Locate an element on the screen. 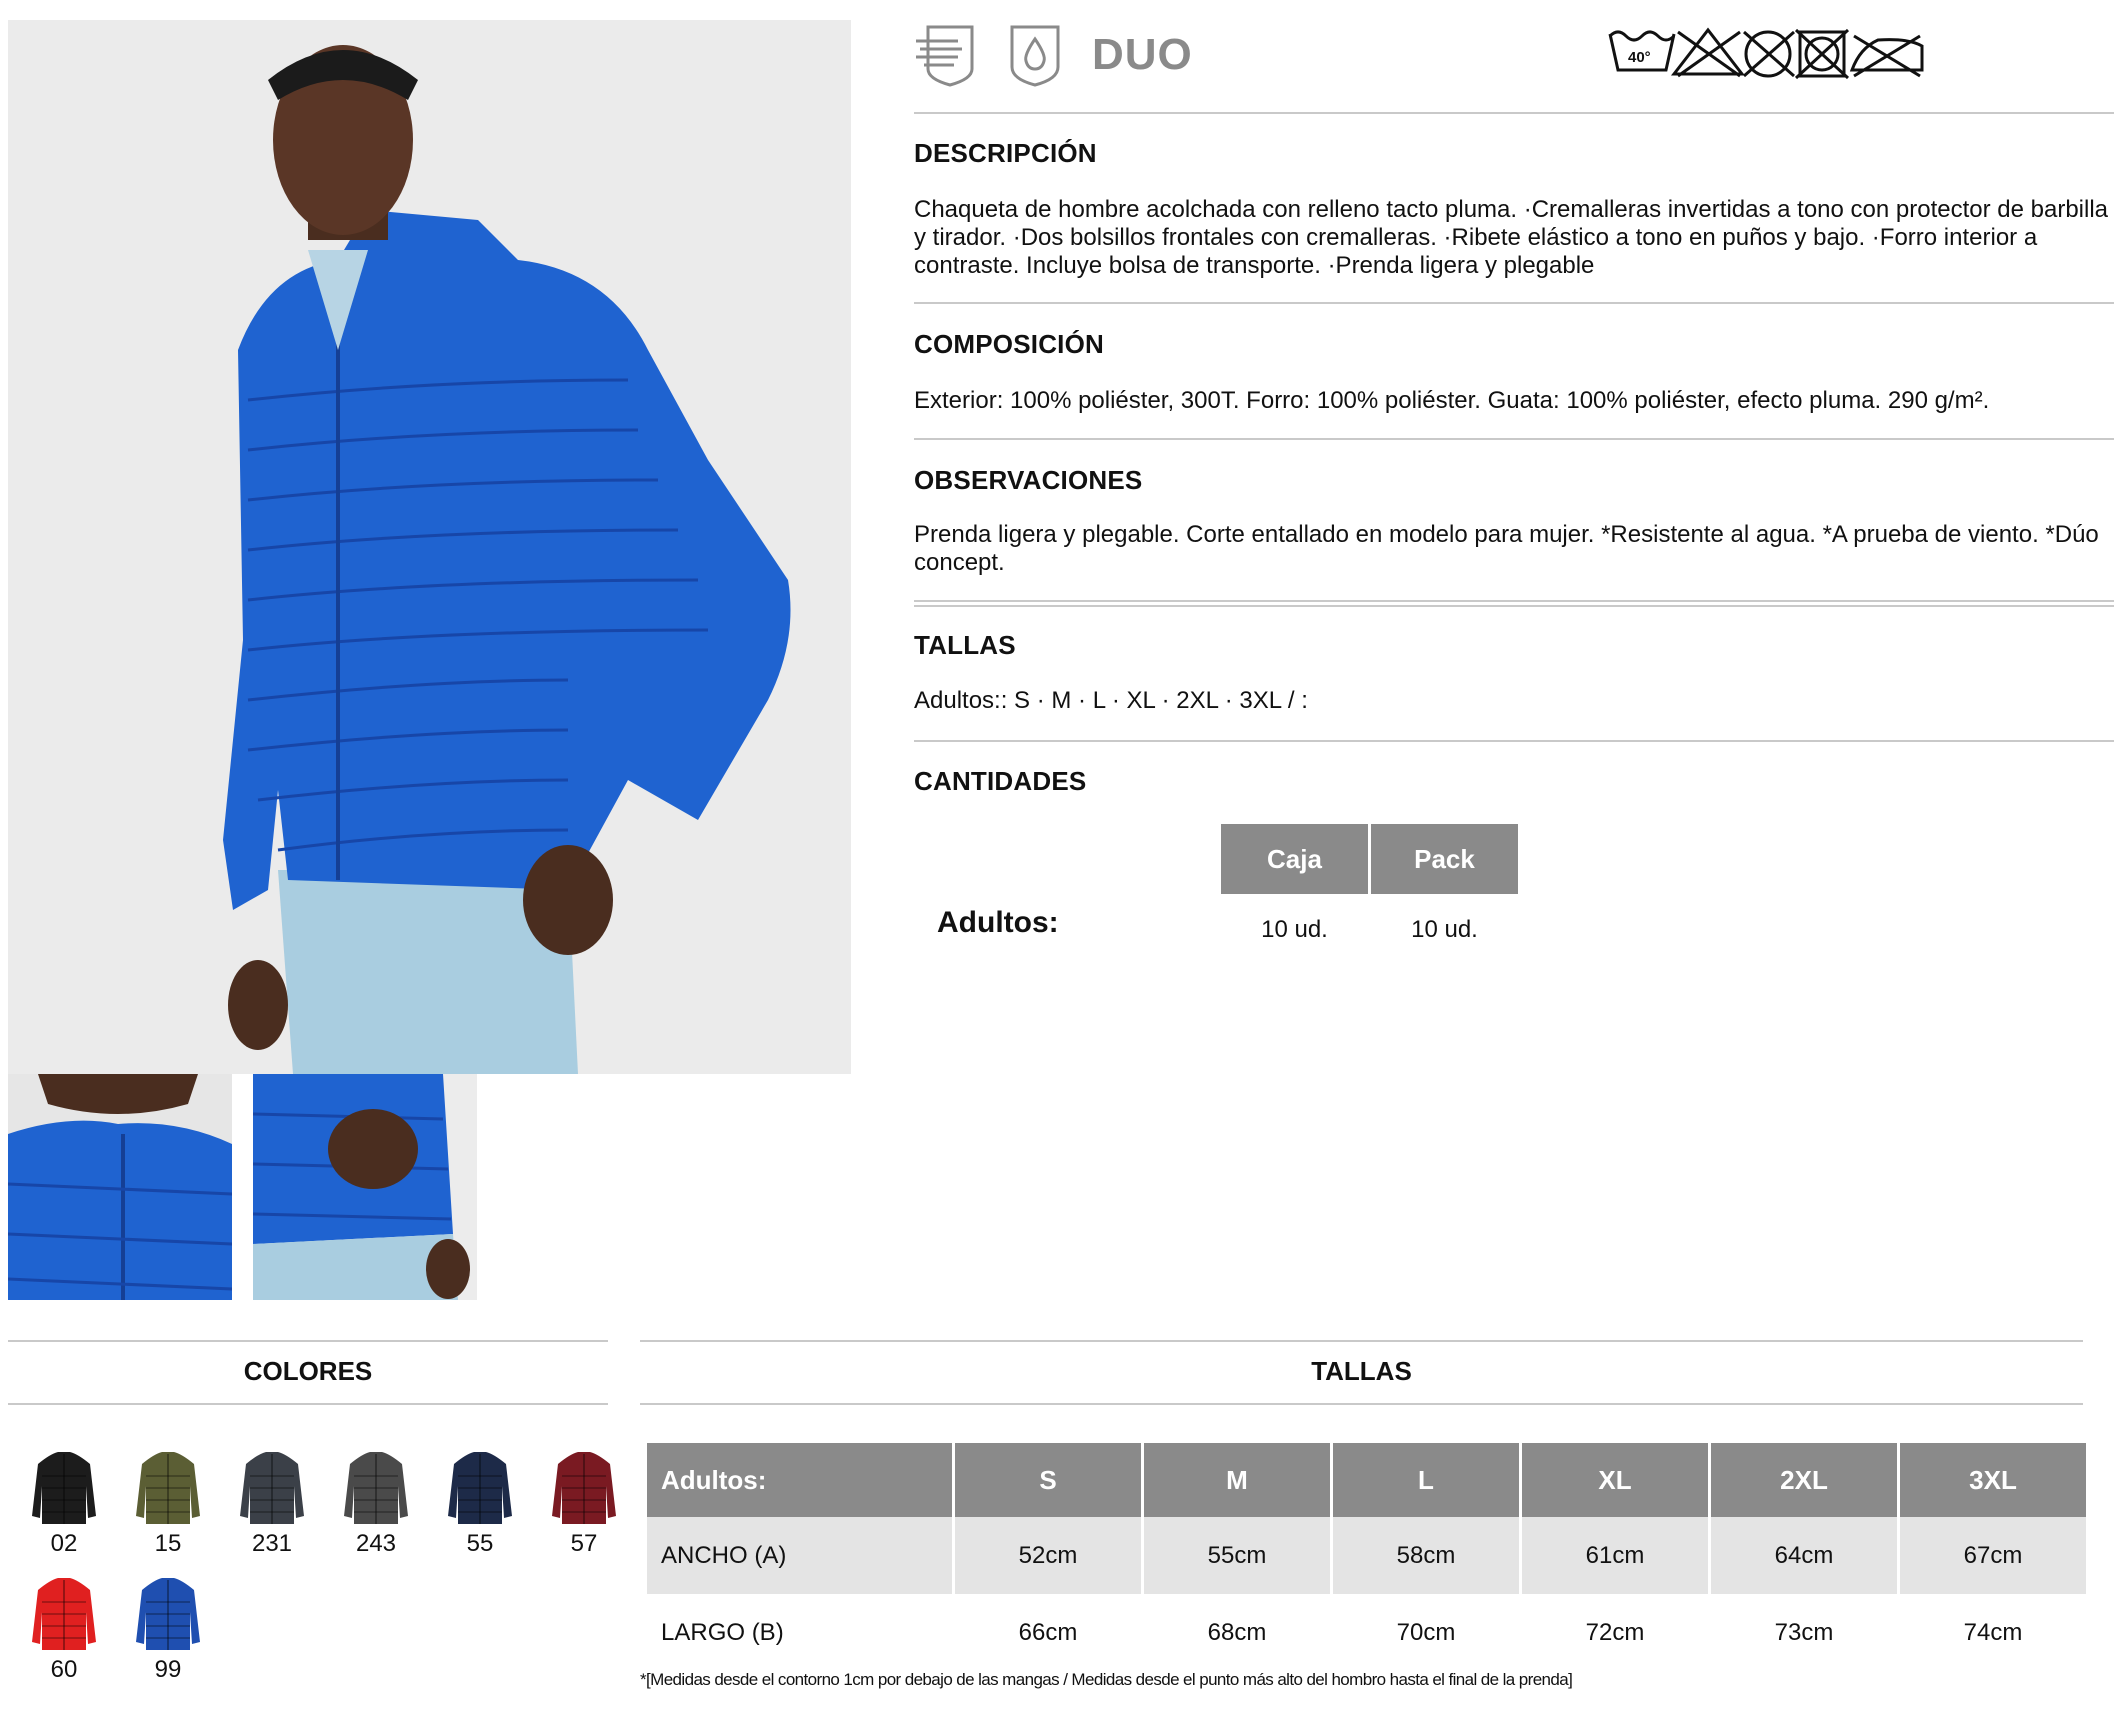 Image resolution: width=2119 pixels, height=1724 pixels. color-code: 02 is located at coordinates (64, 1543).